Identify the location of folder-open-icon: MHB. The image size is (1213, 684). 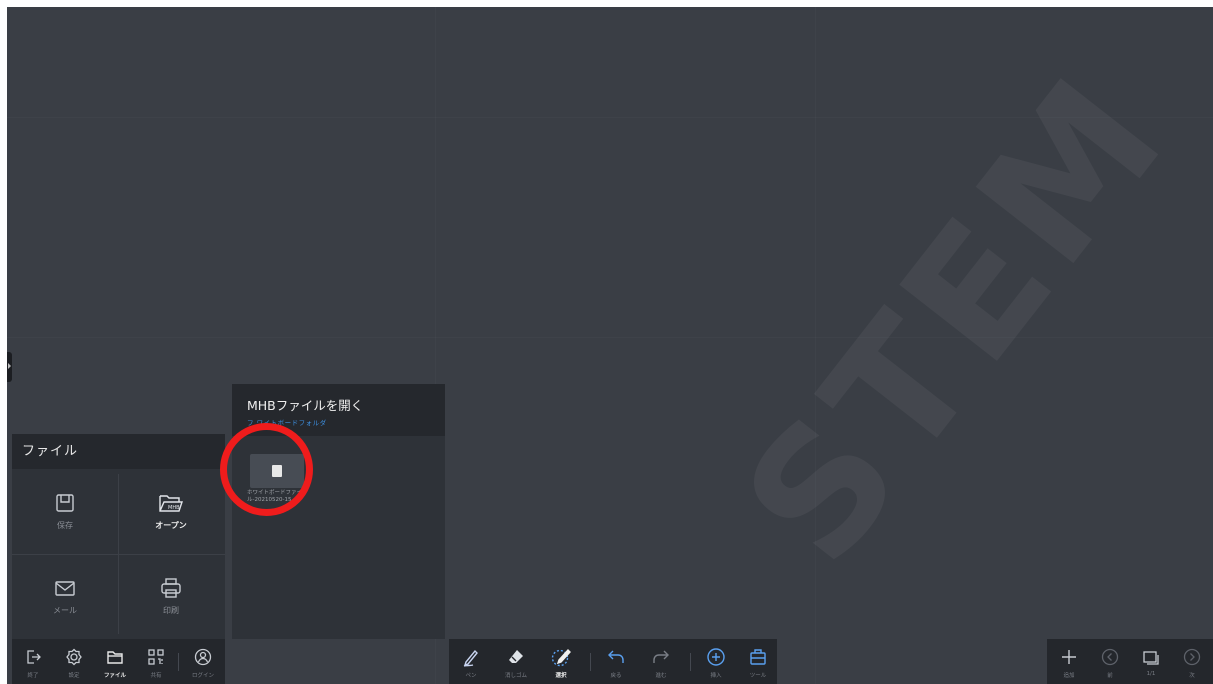
(171, 503).